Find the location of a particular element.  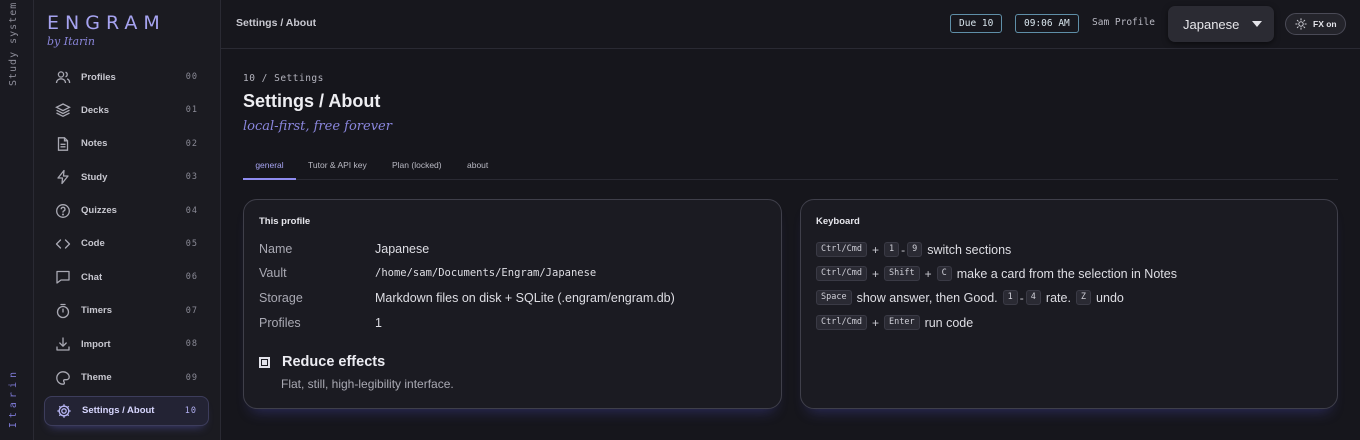

sidebar-item-quizzes: Quizzes 04 is located at coordinates (126, 211).